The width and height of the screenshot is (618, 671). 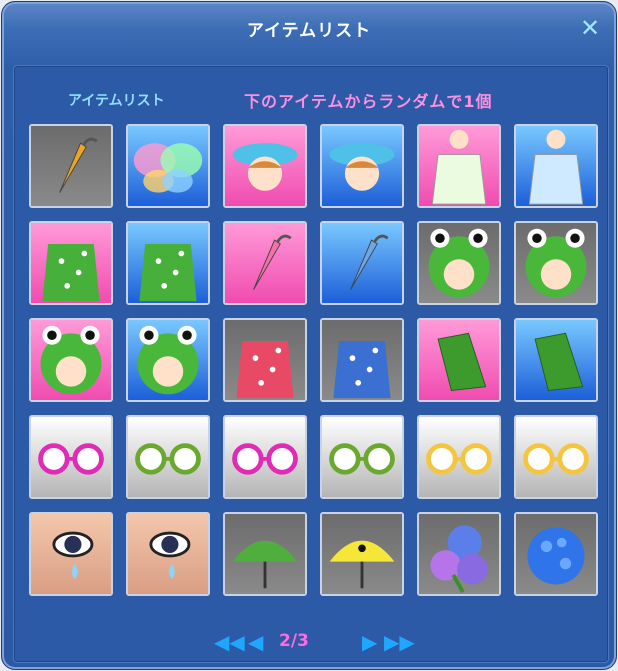 I want to click on white-dress-girl-icon, so click(x=459, y=166).